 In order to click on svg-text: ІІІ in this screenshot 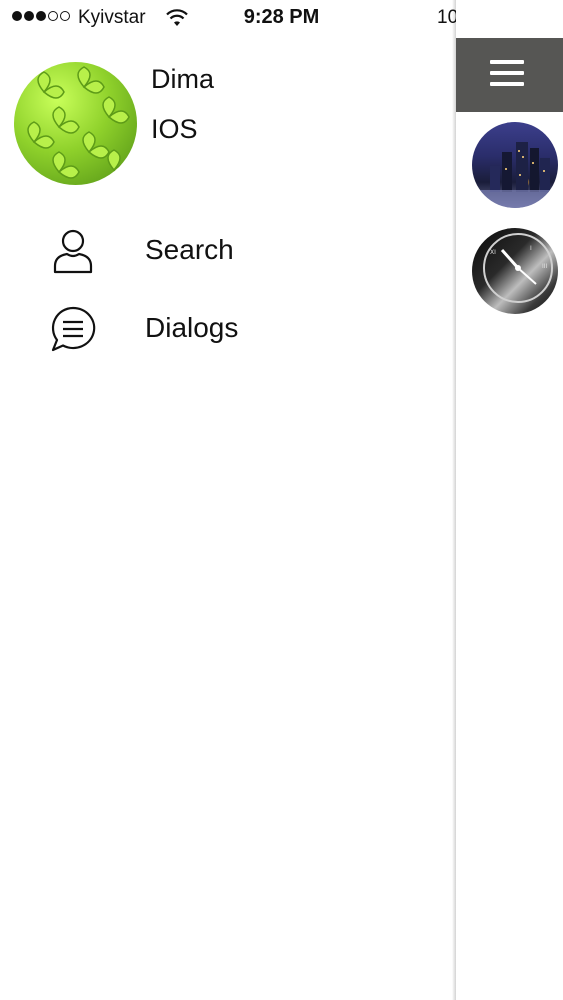, I will do `click(545, 266)`.